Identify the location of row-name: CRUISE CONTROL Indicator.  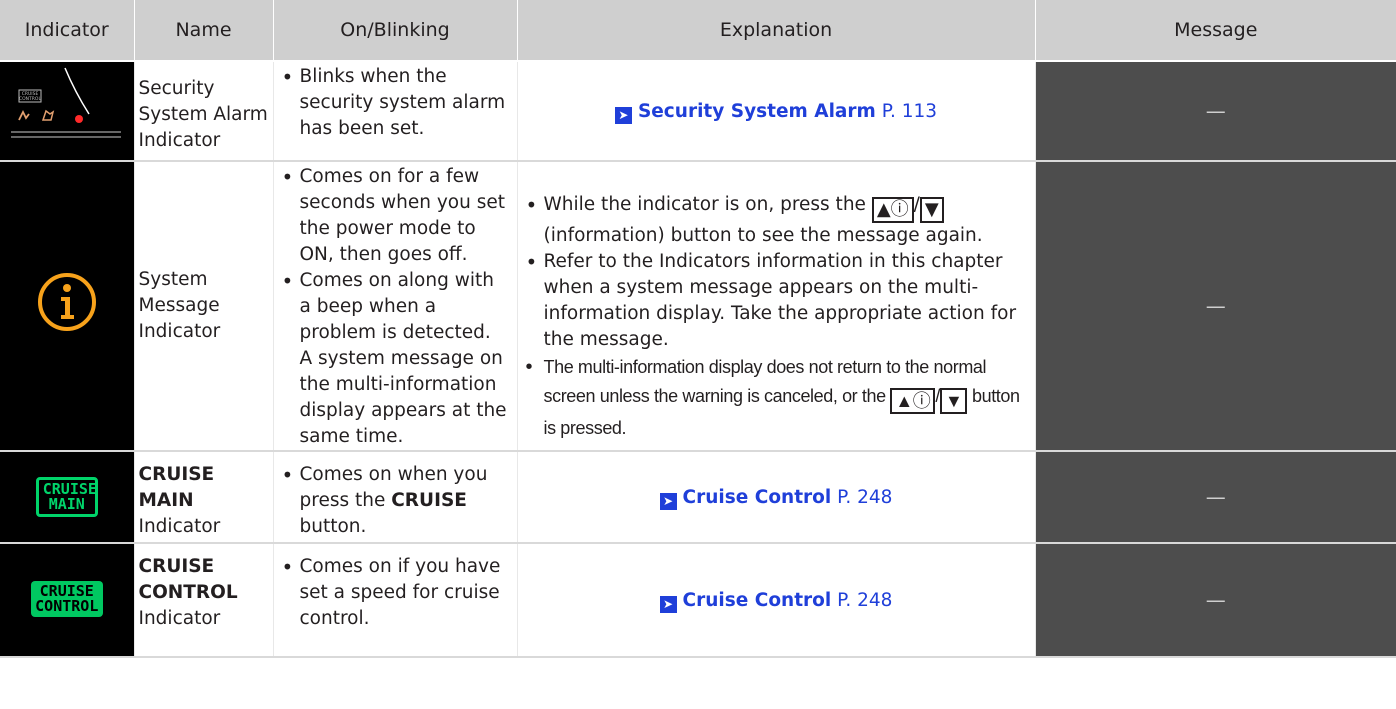
(204, 600).